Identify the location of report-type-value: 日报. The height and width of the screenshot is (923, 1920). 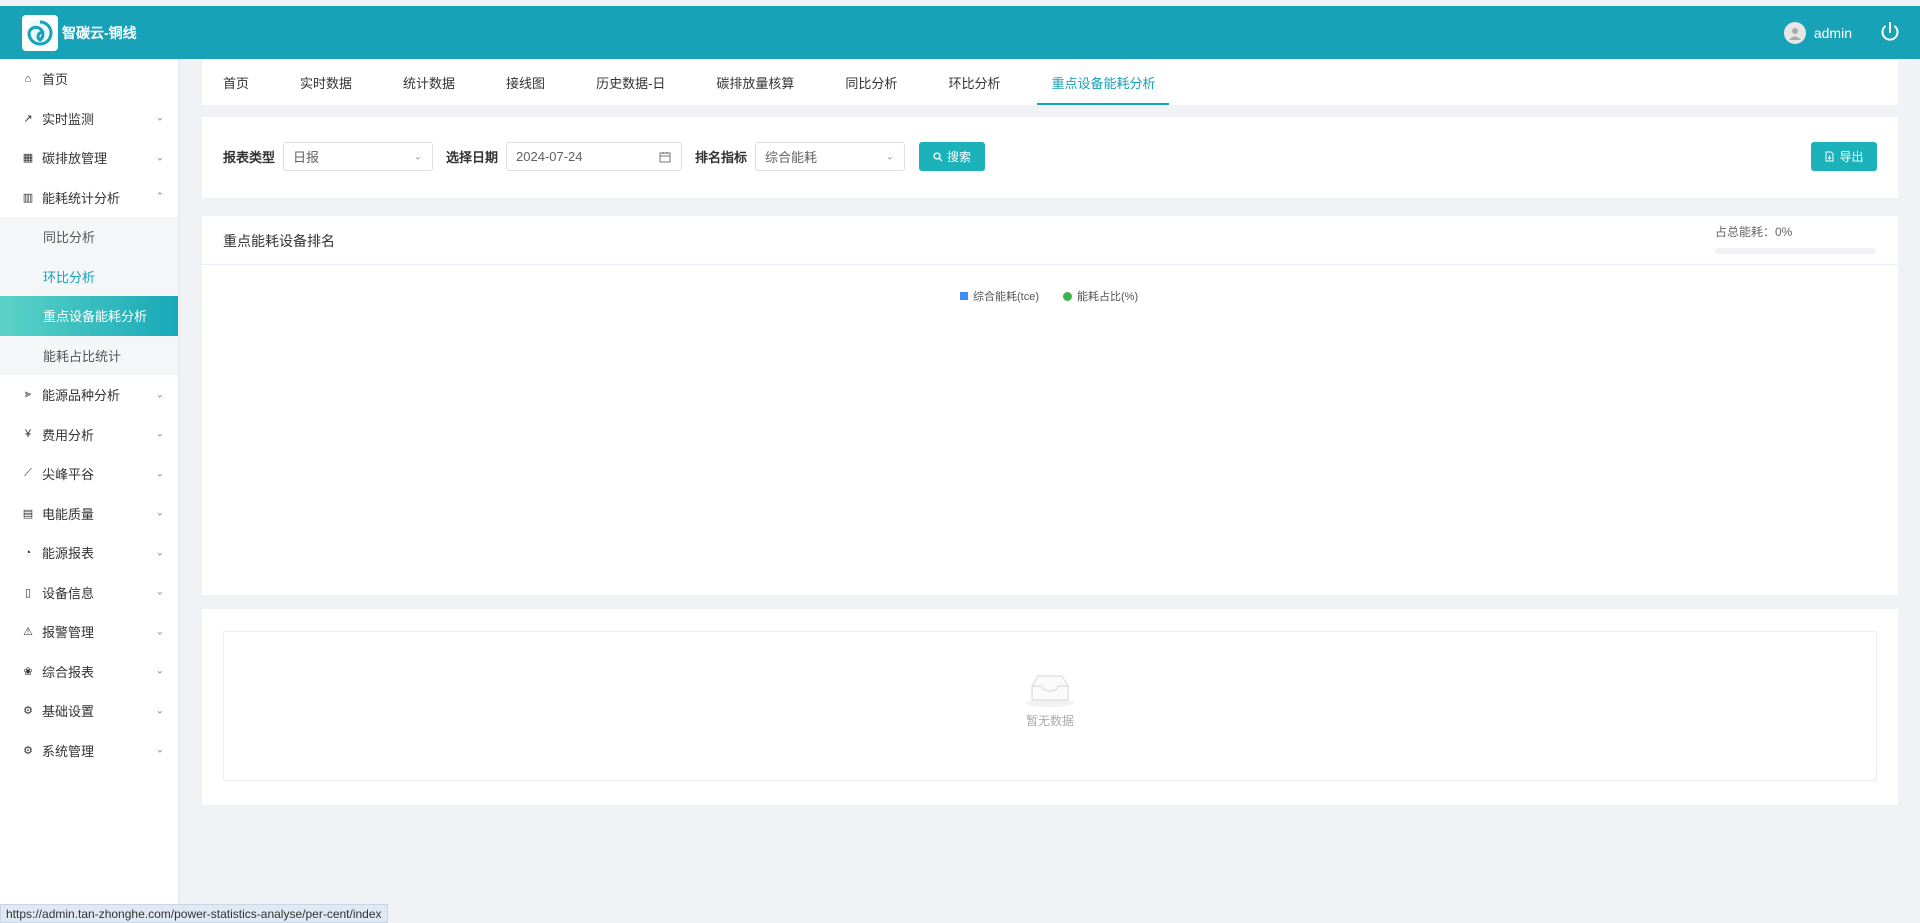
(306, 157).